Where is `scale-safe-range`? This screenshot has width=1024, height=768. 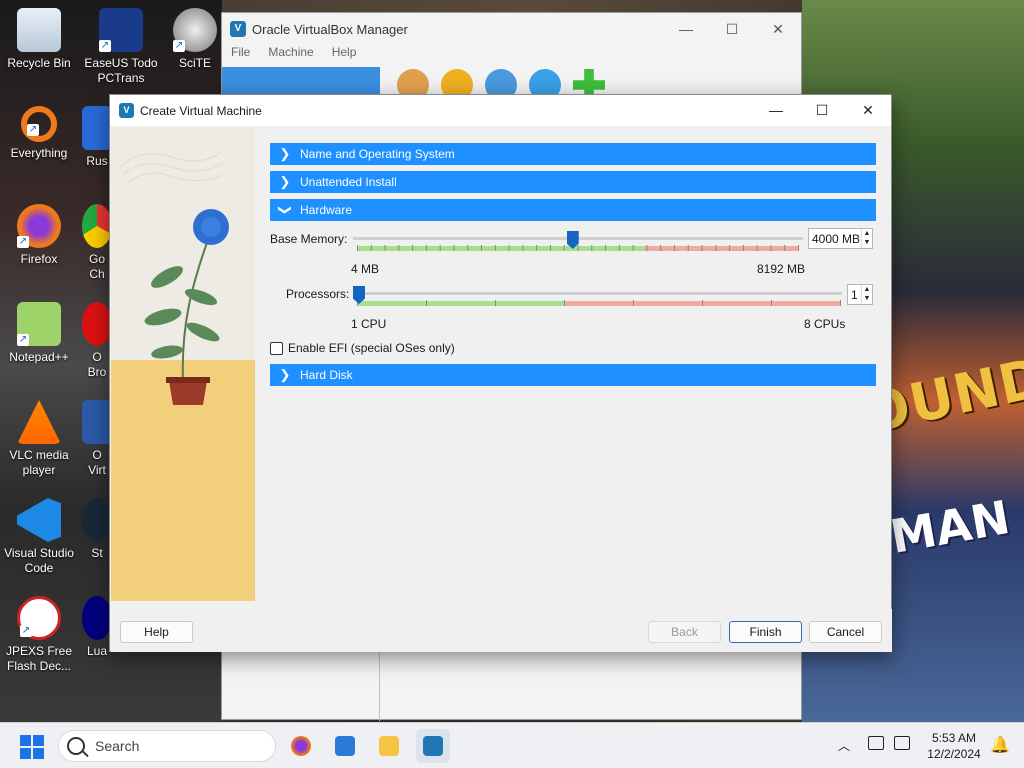 scale-safe-range is located at coordinates (501, 248).